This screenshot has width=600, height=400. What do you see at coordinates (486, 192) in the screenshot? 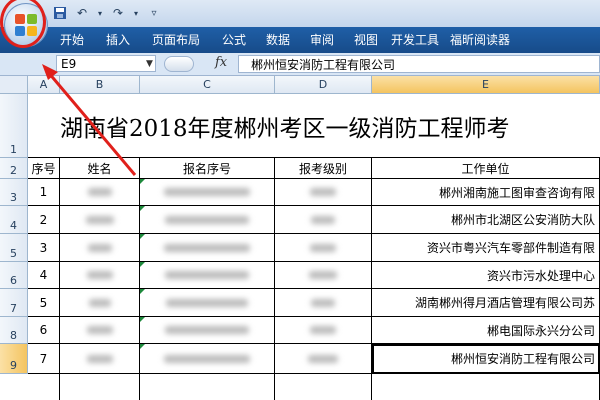
I see `work-unit-cell: 郴州湘南施工图审查咨询有限` at bounding box center [486, 192].